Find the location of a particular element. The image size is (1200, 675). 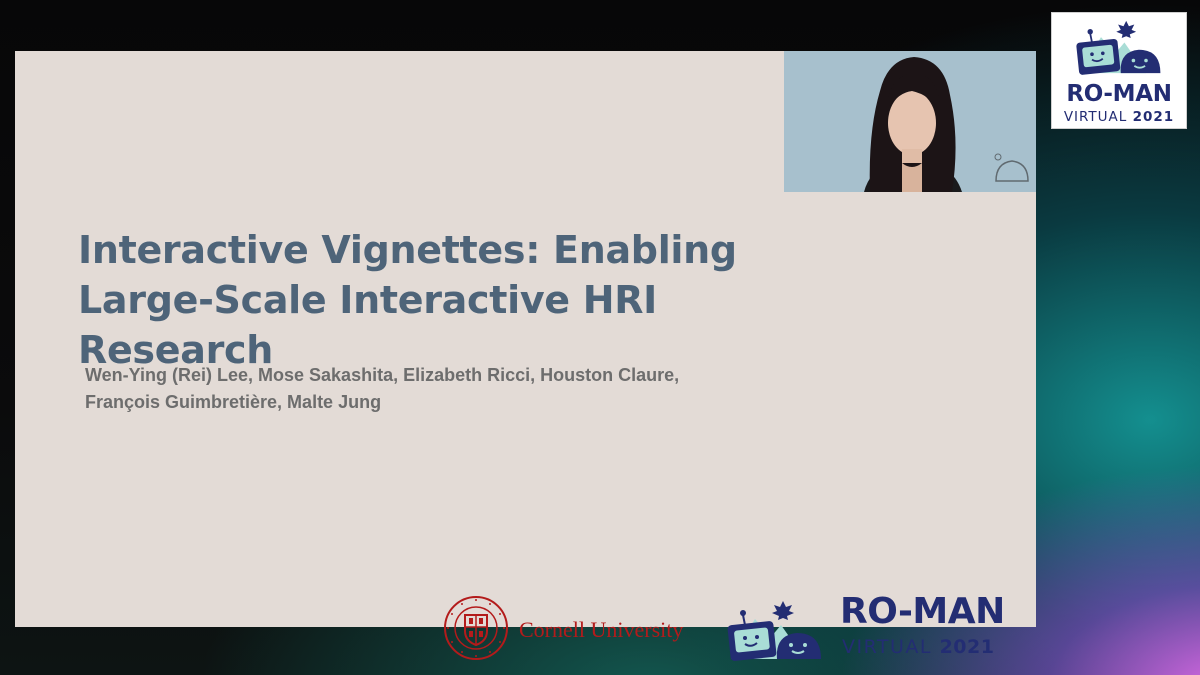

cornell-seal-icon is located at coordinates (476, 628).